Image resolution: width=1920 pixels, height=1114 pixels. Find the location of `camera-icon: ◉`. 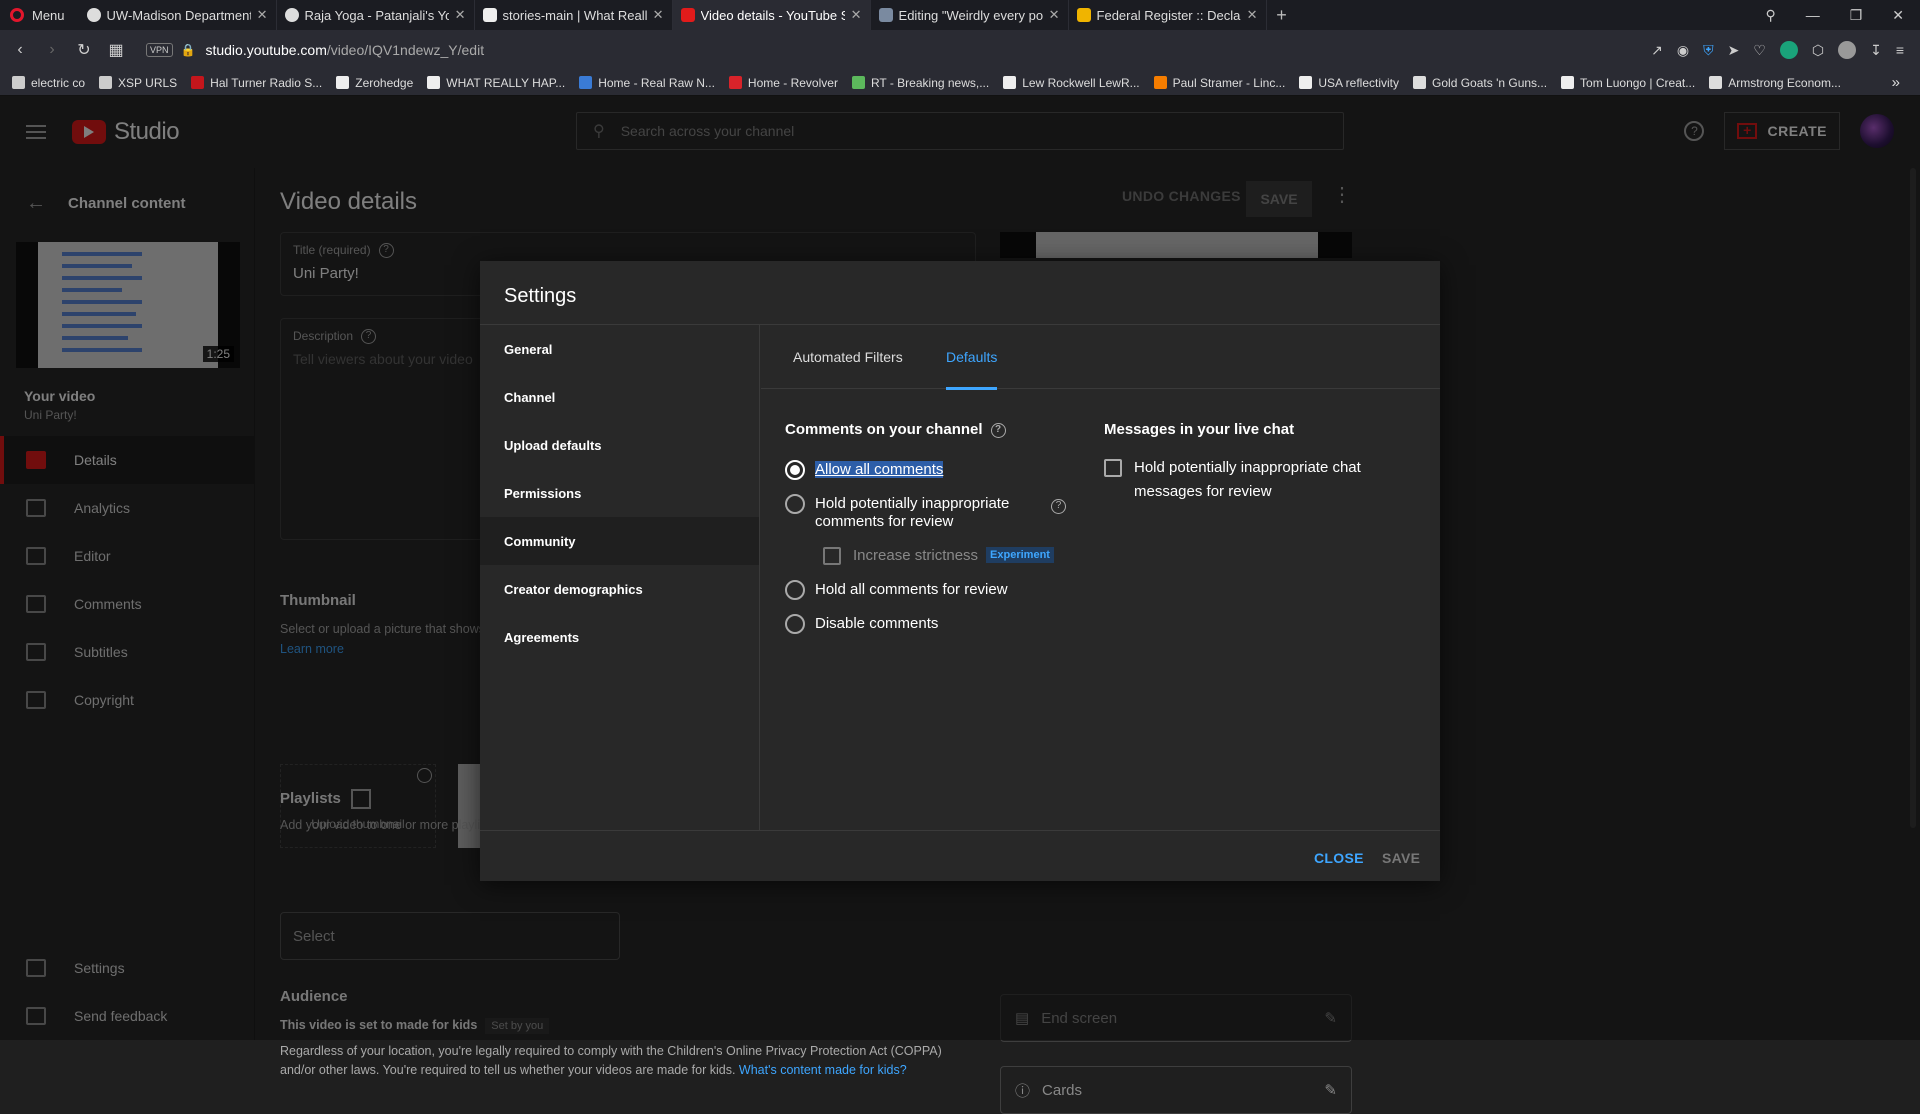

camera-icon: ◉ is located at coordinates (1683, 50).